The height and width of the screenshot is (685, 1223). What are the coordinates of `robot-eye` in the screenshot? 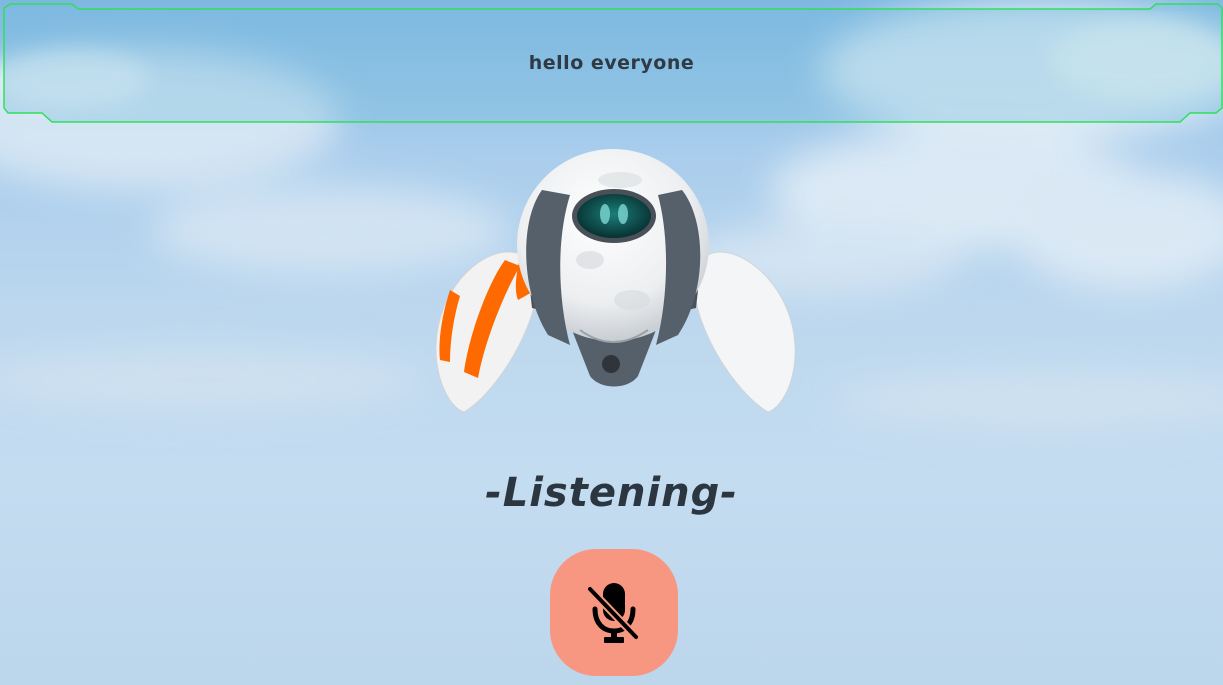 It's located at (614, 216).